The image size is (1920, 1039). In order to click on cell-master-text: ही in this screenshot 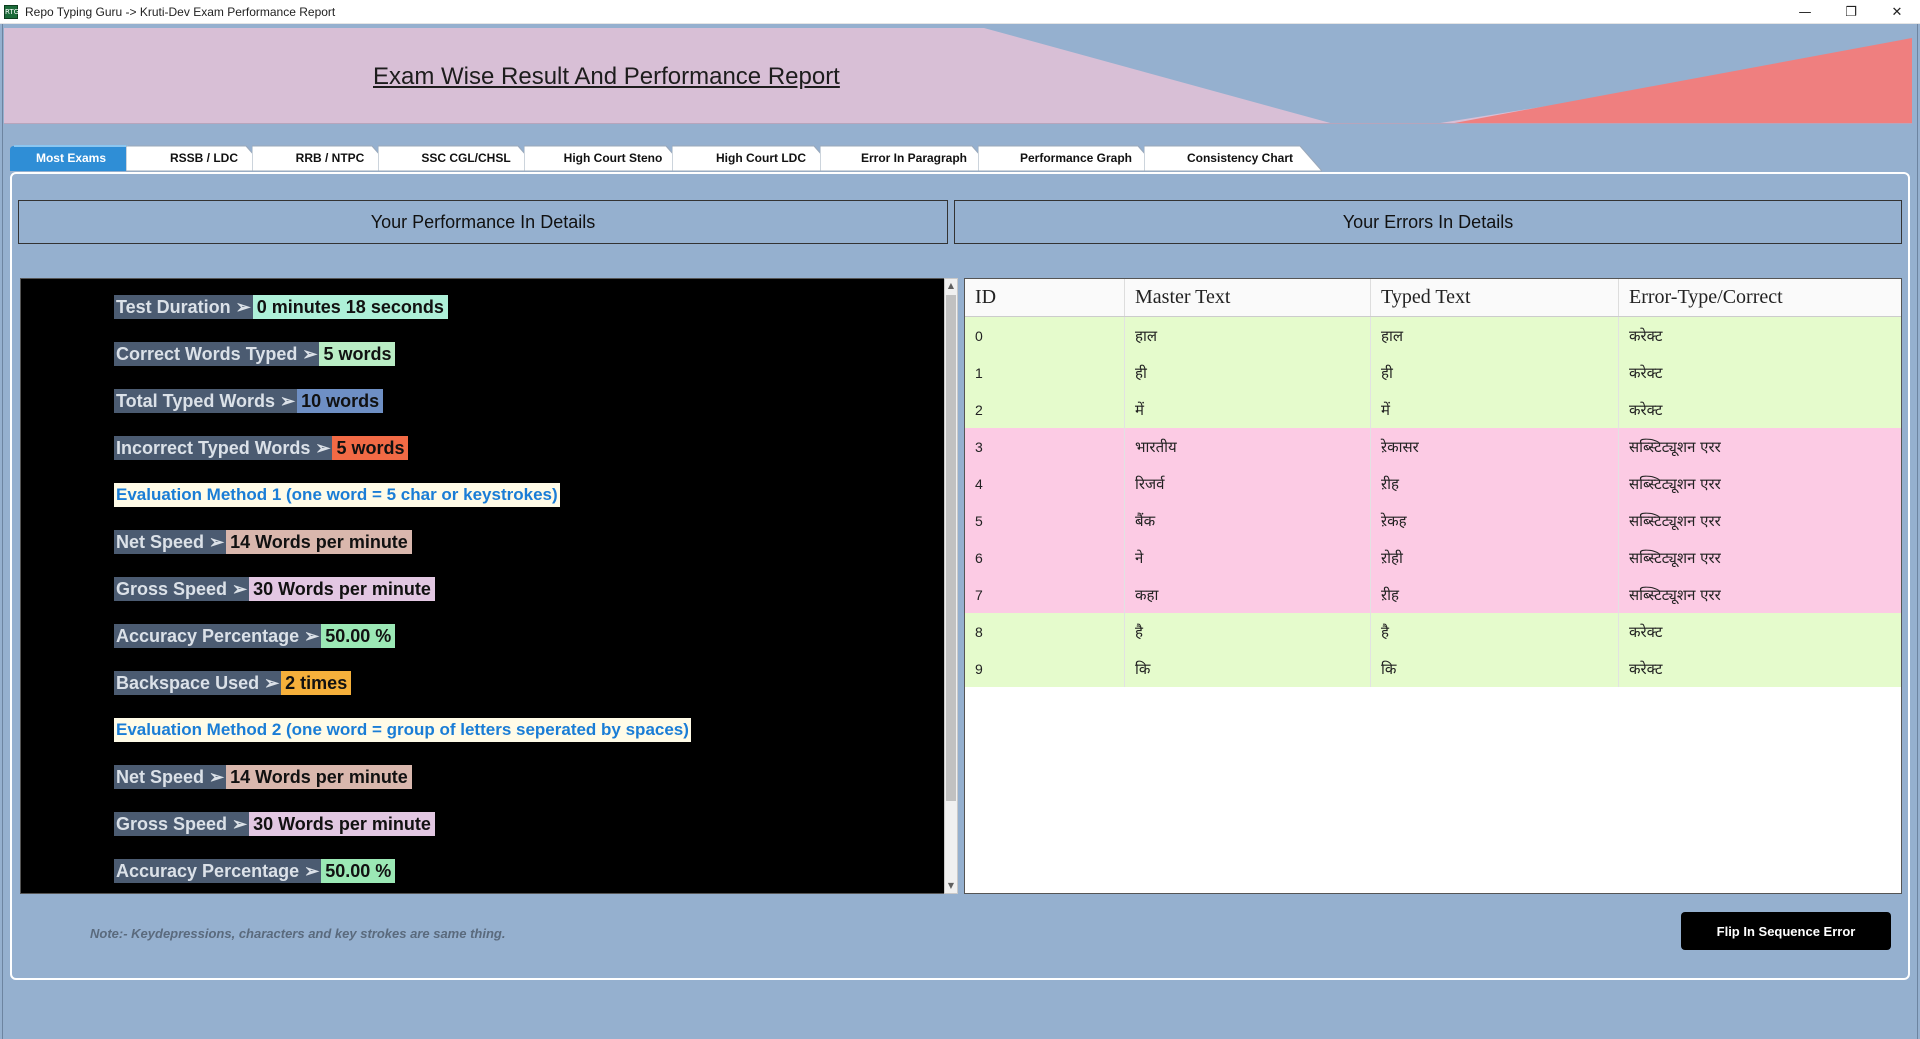, I will do `click(1248, 372)`.